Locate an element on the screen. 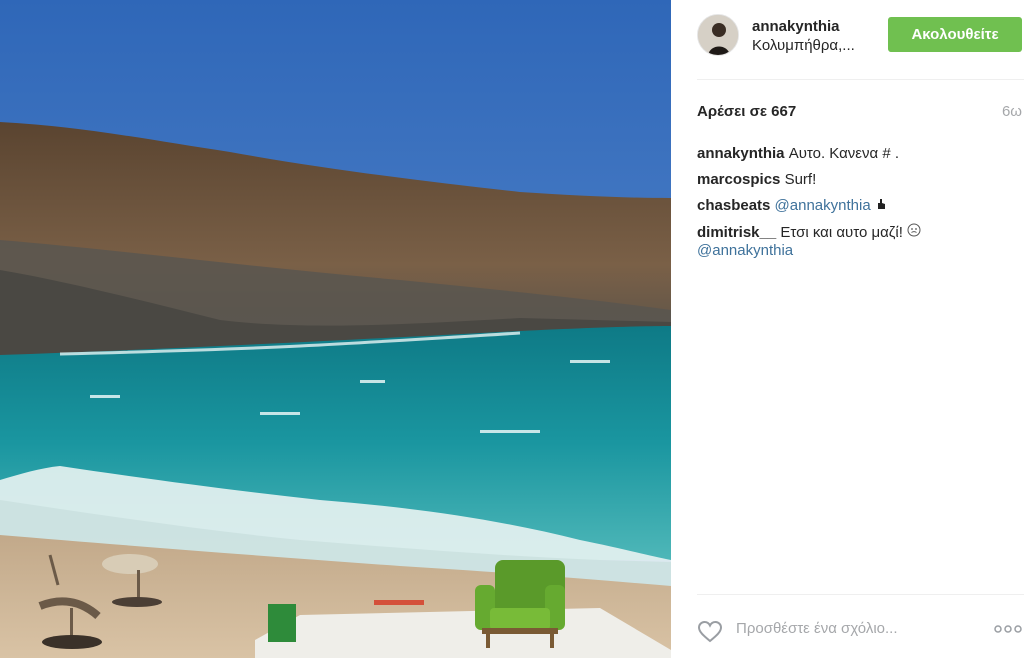  more-options-icon is located at coordinates (1008, 629).